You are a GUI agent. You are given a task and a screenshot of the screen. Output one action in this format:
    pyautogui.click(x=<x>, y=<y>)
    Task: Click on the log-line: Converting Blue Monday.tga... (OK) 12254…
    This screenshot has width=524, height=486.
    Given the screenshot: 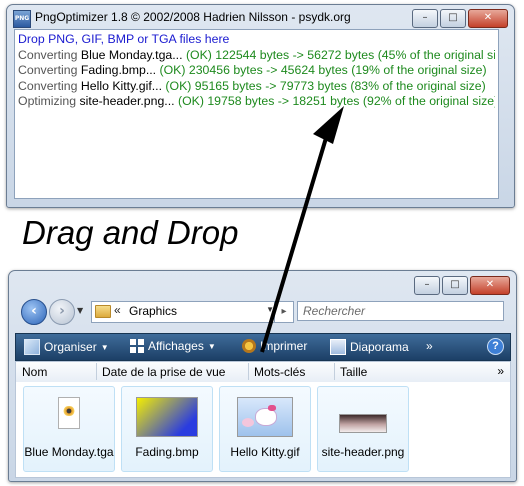 What is the action you would take?
    pyautogui.click(x=256, y=56)
    